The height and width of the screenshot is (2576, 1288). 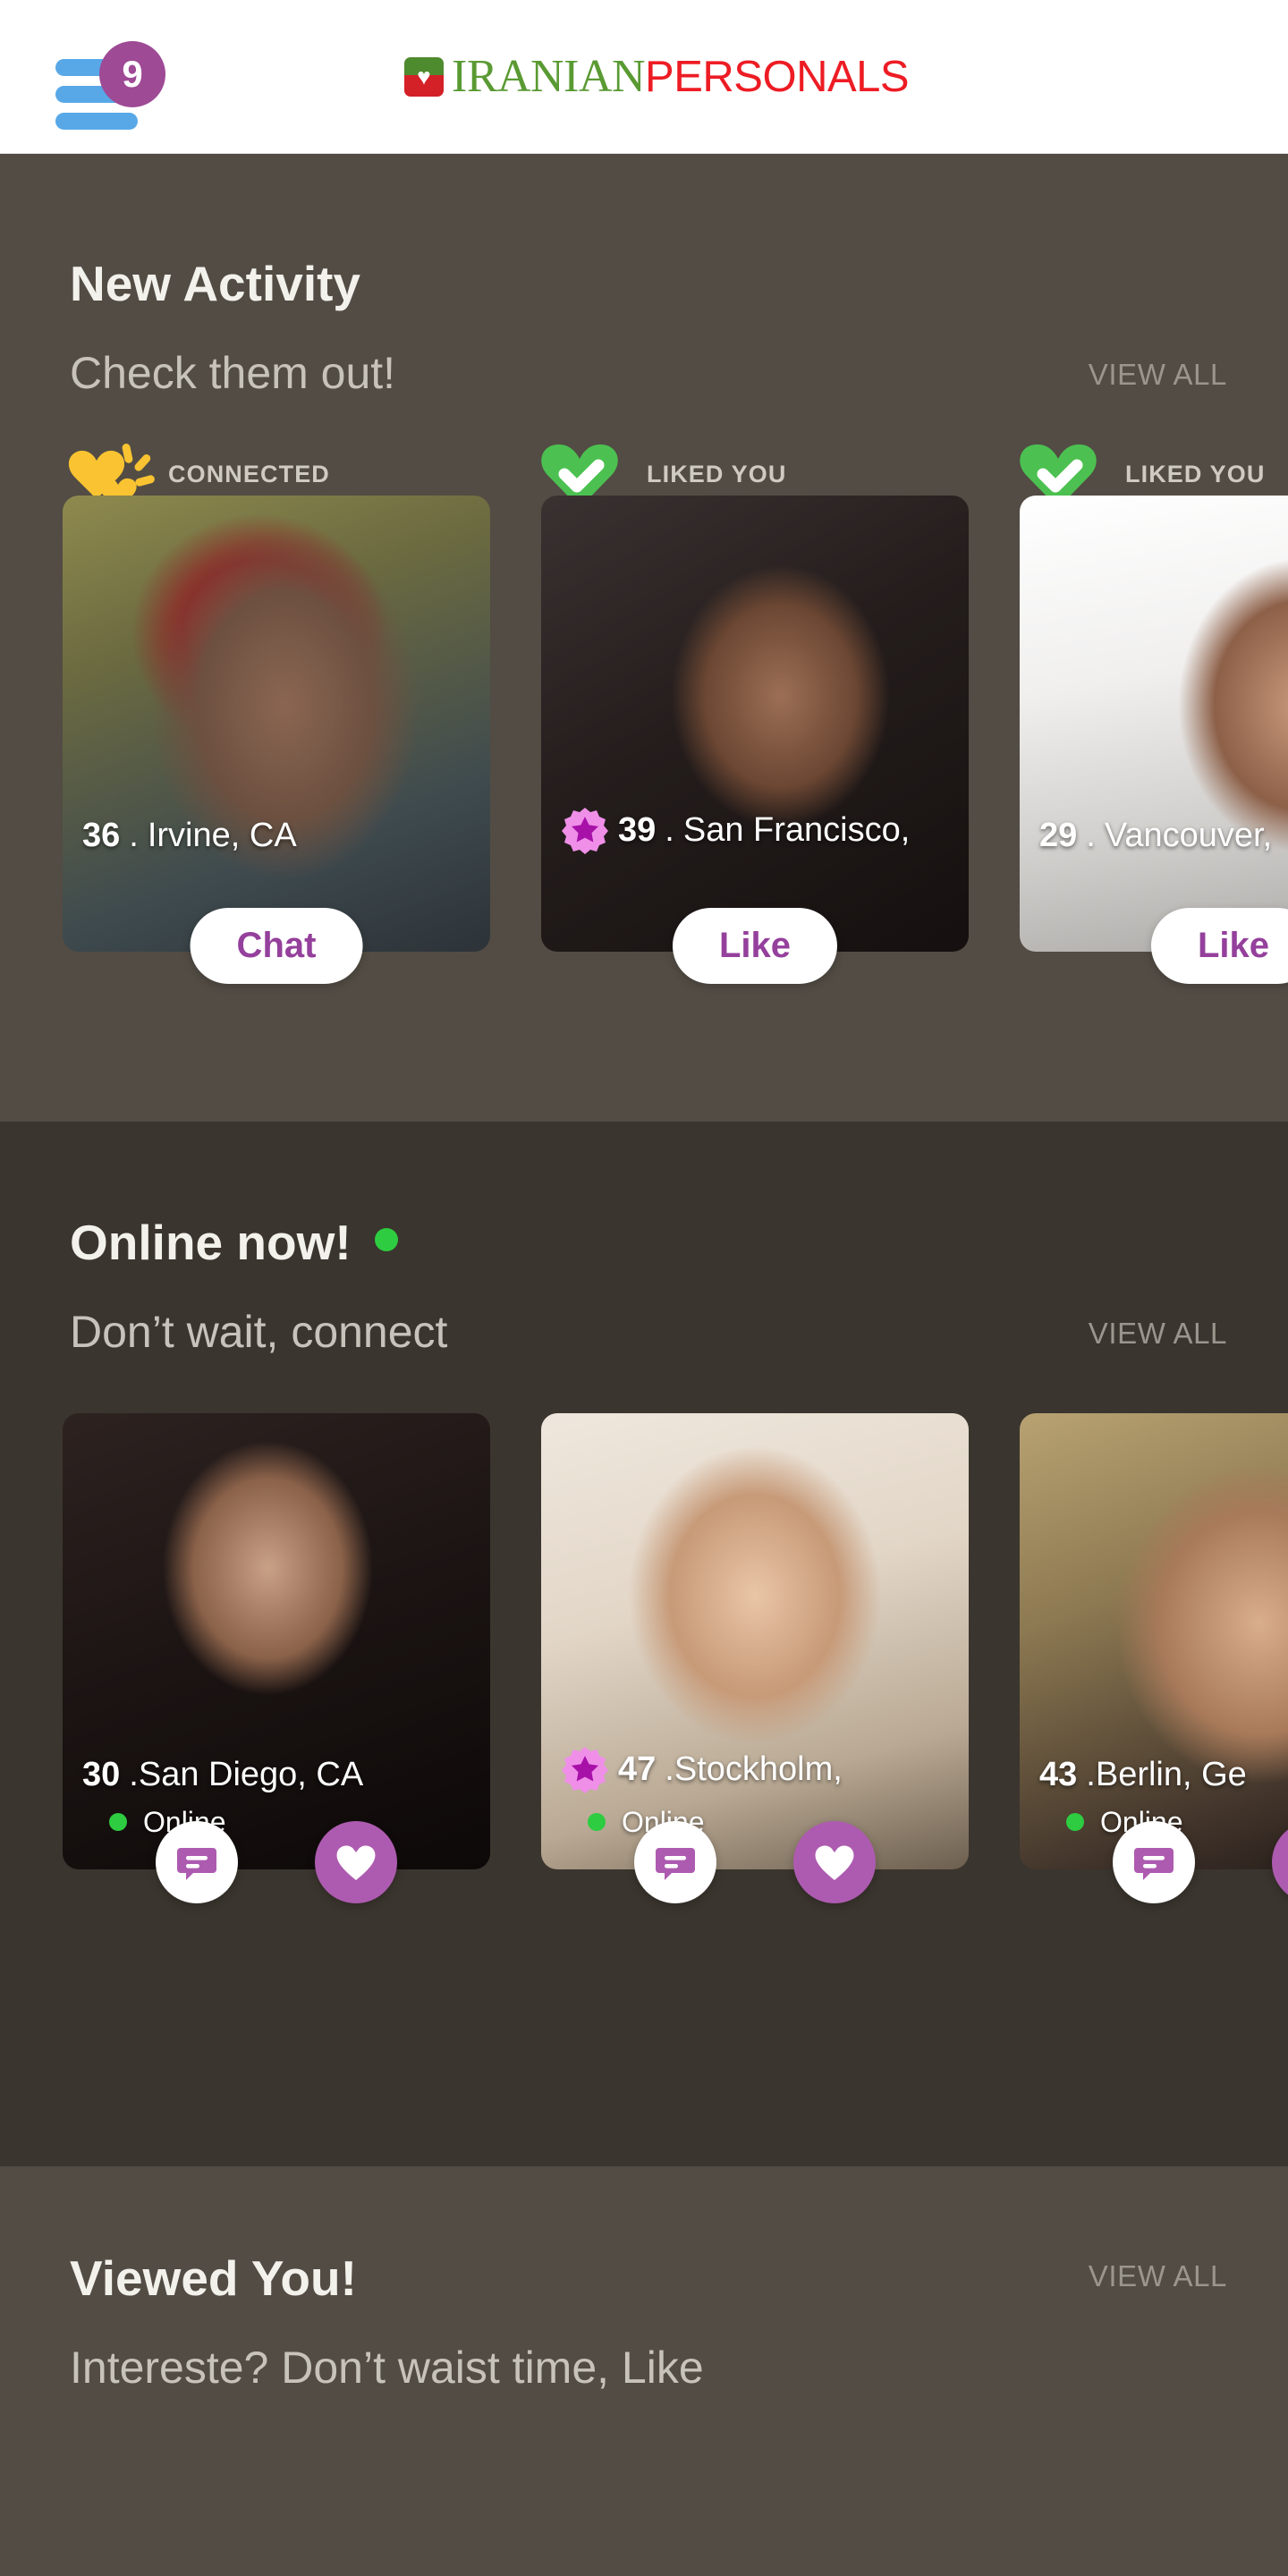 I want to click on viewed-you-header: Viewed You! VIEW ALL, so click(x=644, y=2278).